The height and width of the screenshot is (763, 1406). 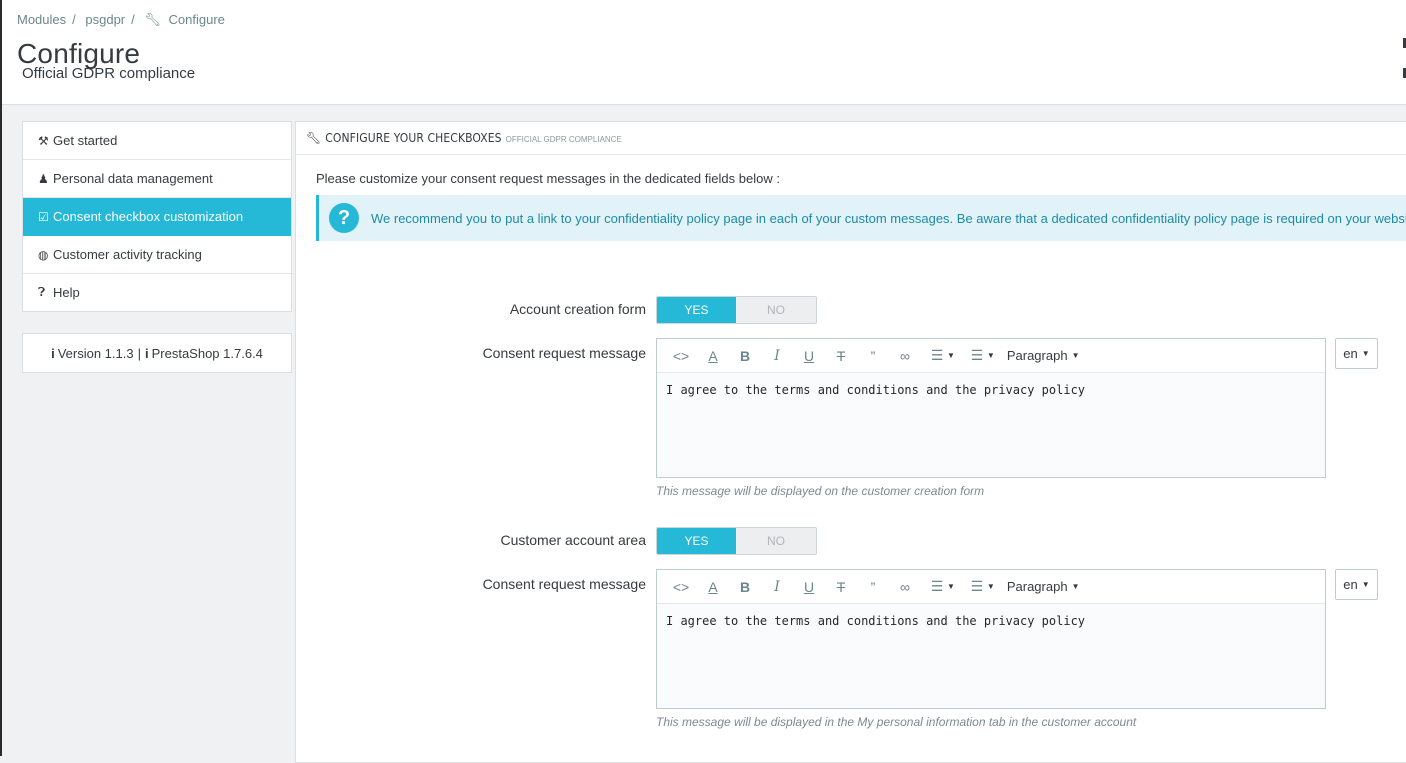 What do you see at coordinates (344, 218) in the screenshot?
I see `question-icon: ?` at bounding box center [344, 218].